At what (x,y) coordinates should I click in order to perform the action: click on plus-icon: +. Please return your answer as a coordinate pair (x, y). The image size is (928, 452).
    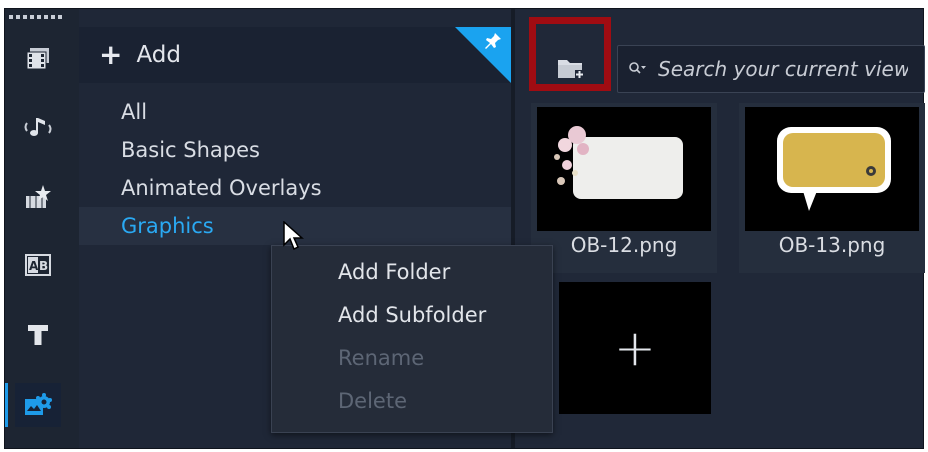
    Looking at the image, I should click on (111, 54).